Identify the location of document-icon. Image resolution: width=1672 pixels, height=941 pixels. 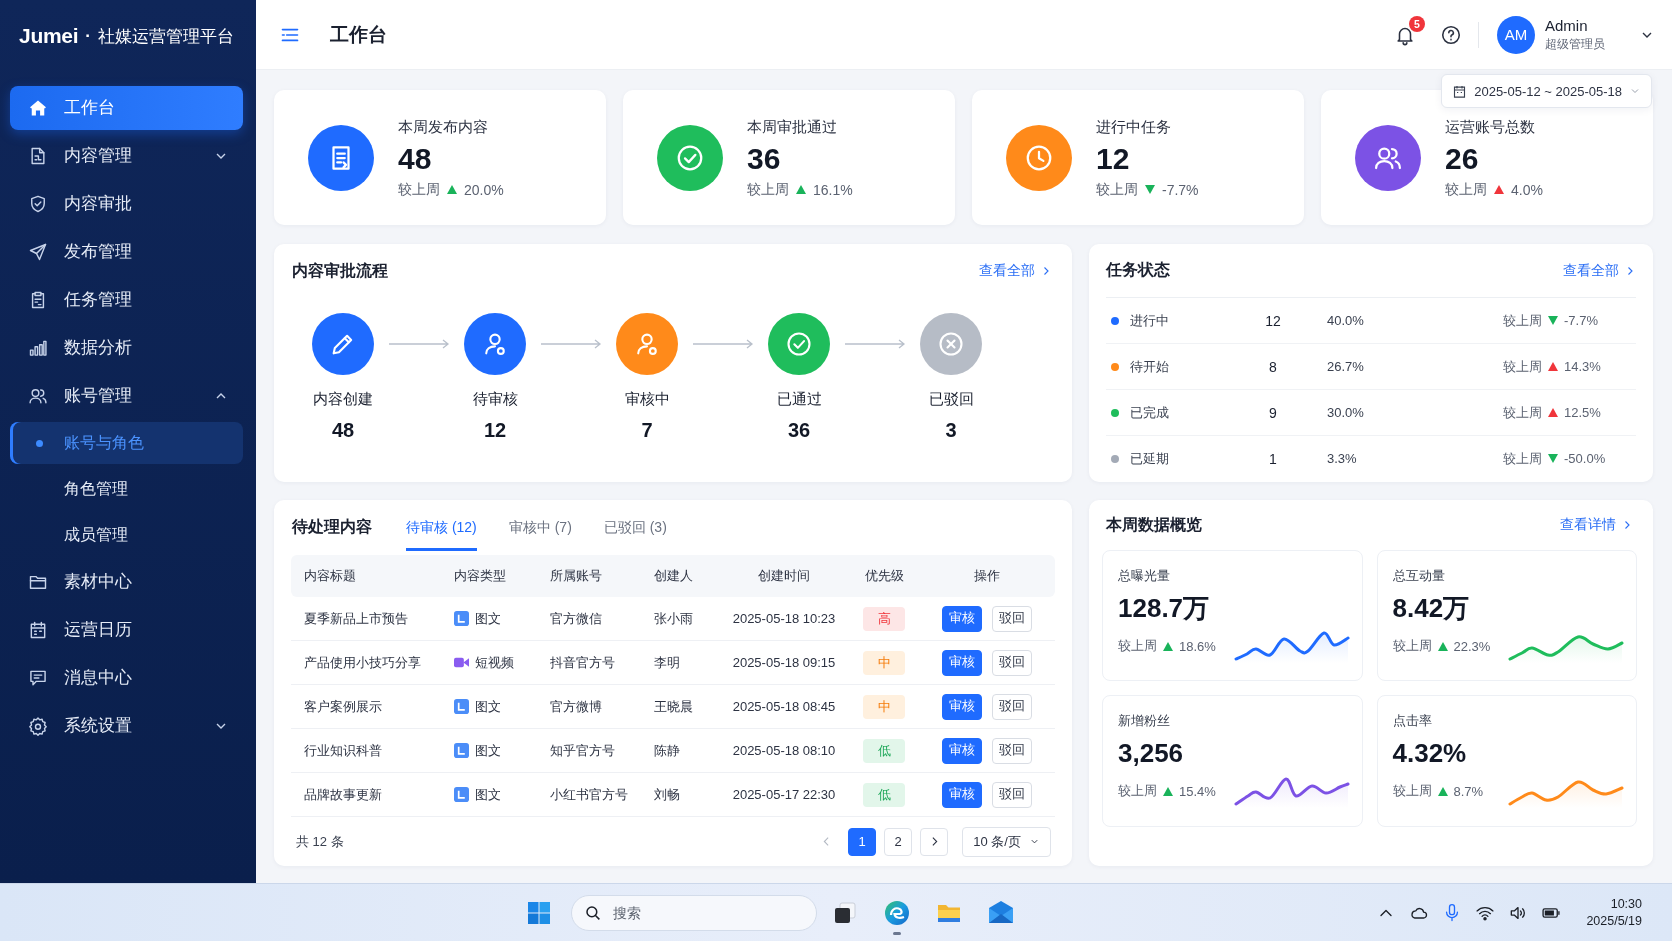
(38, 156).